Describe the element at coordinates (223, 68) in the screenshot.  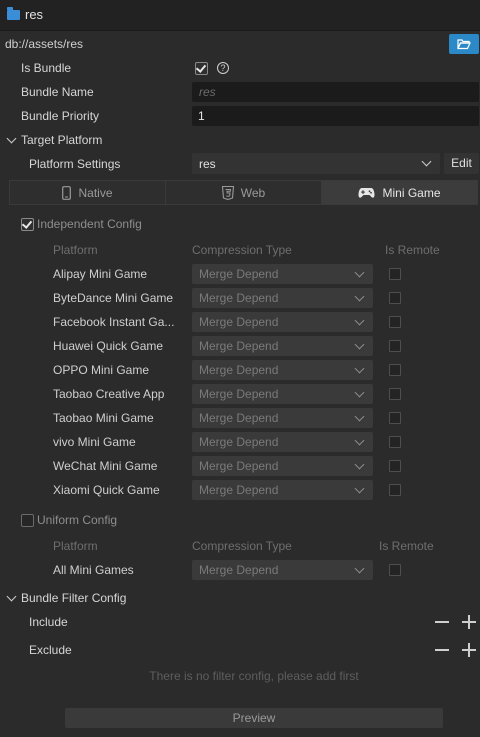
I see `help-icon: ?` at that location.